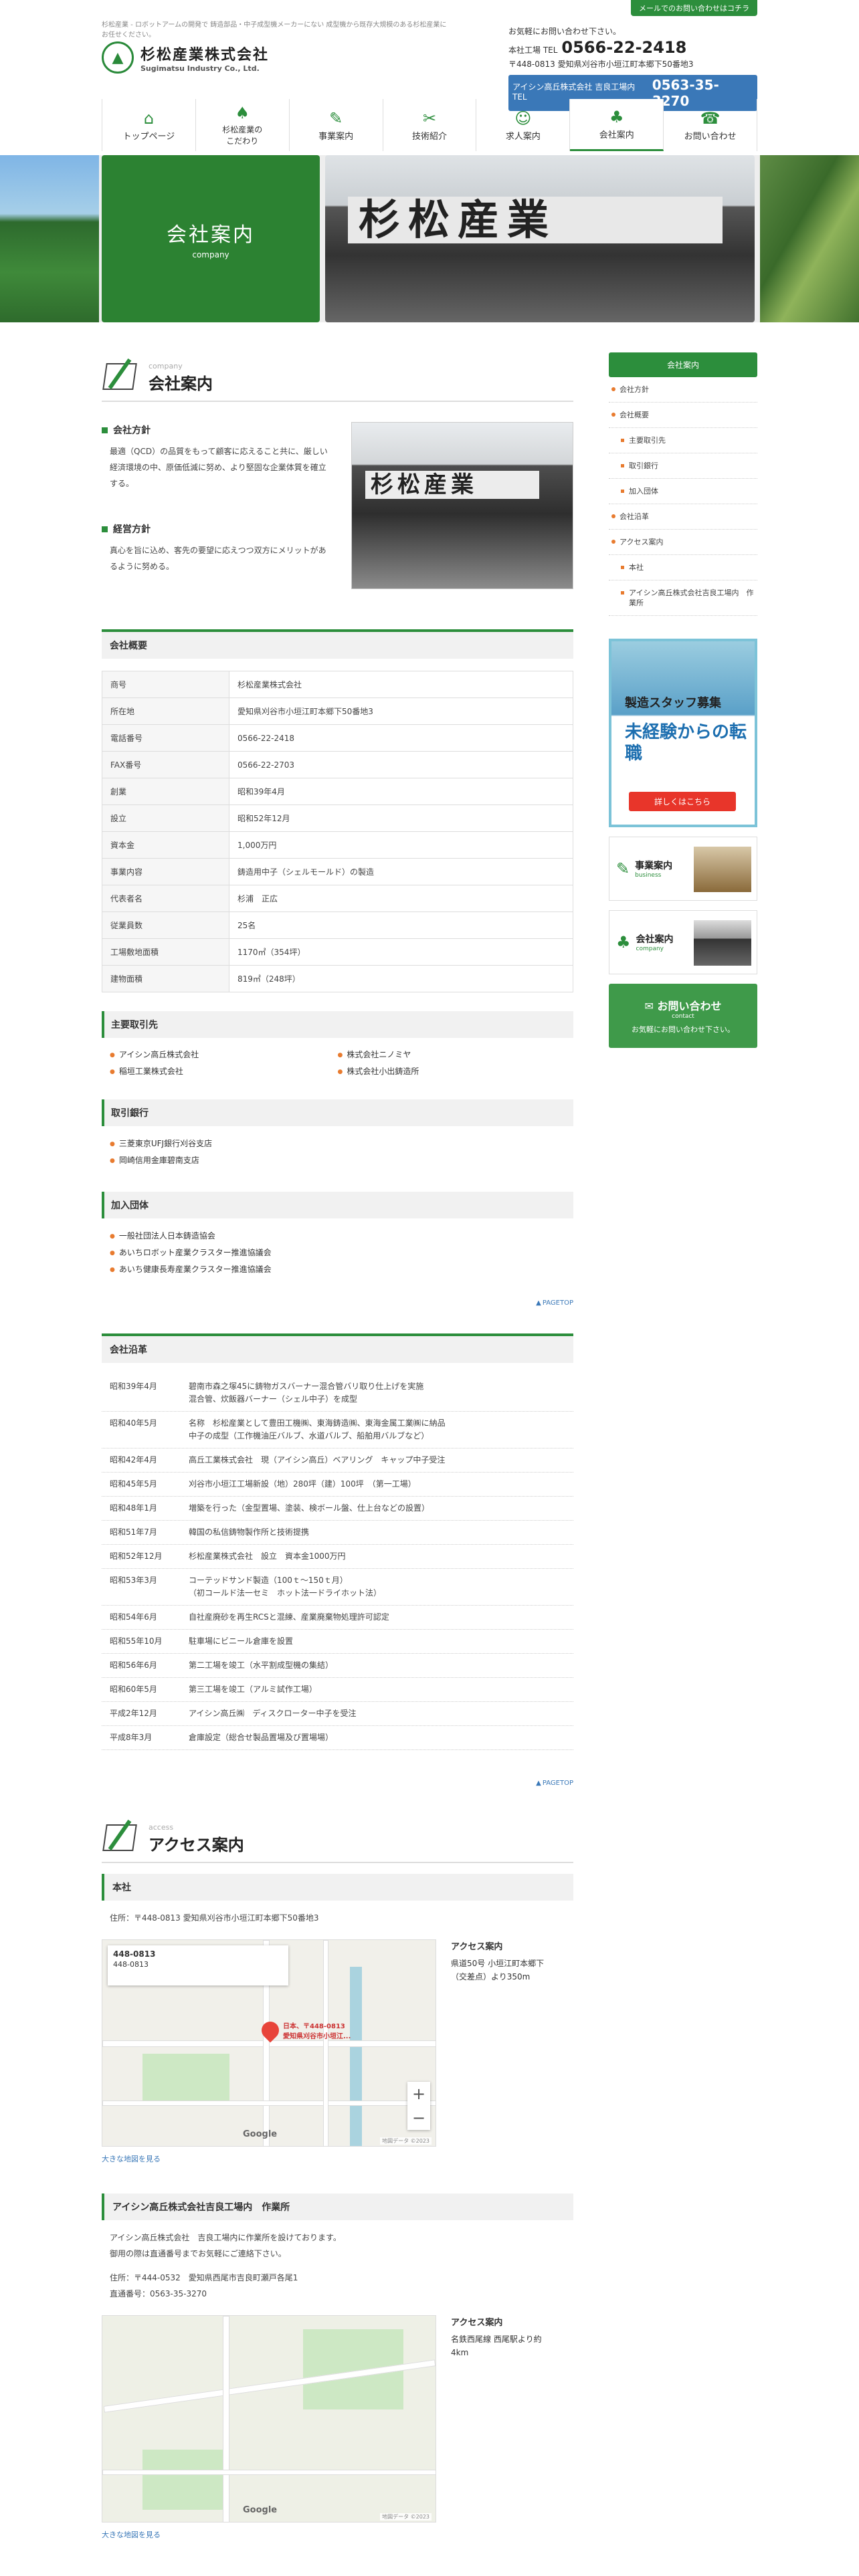 This screenshot has width=859, height=2576. Describe the element at coordinates (337, 1205) in the screenshot. I see `assoc-title: 加入団体` at that location.